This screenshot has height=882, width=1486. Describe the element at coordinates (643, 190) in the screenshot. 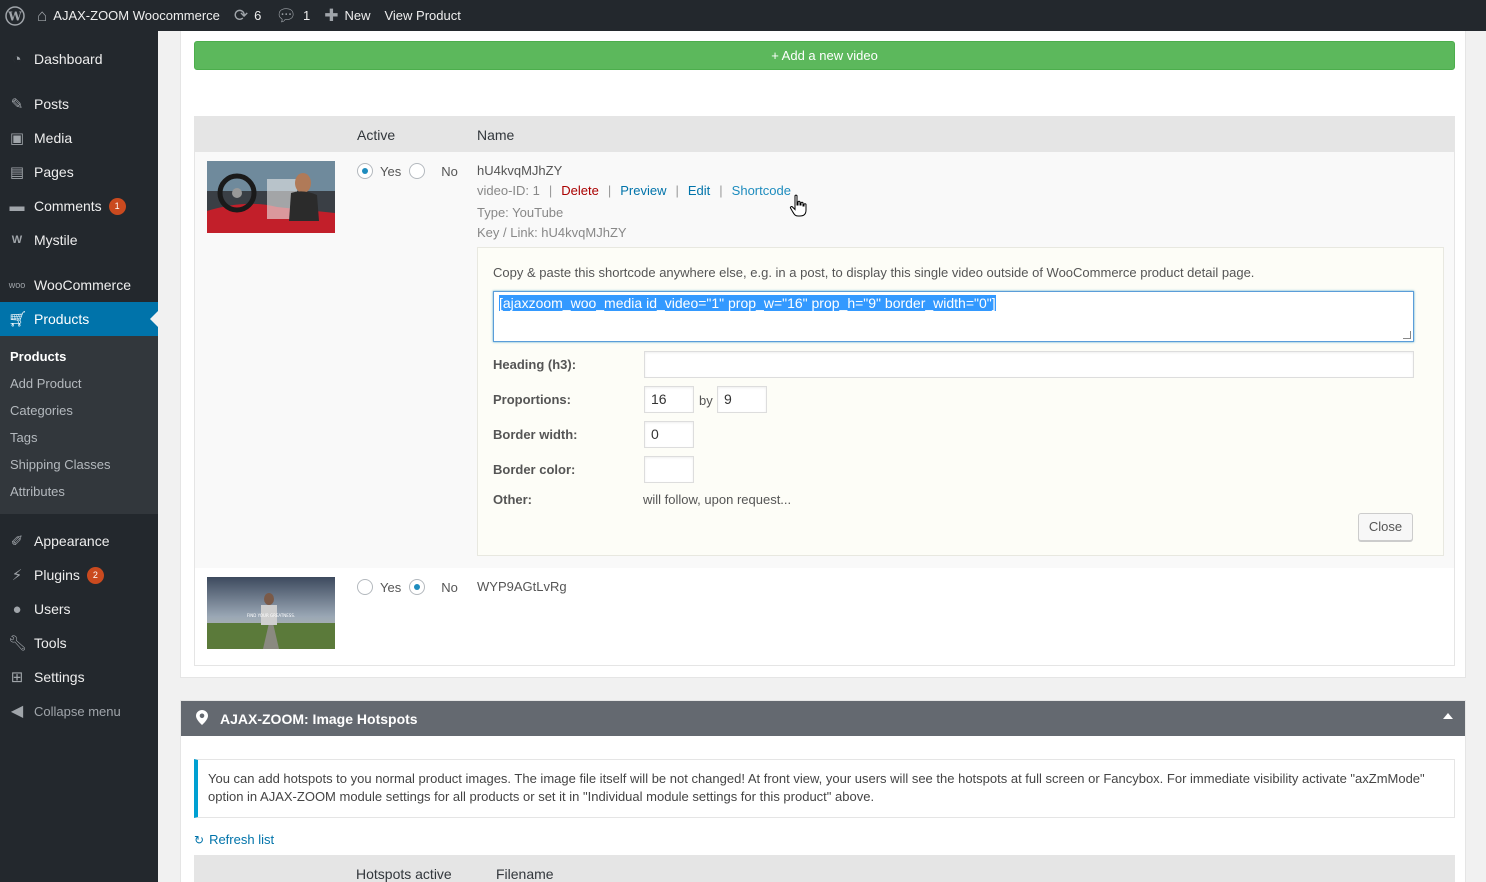

I see `preview-link: Preview` at that location.